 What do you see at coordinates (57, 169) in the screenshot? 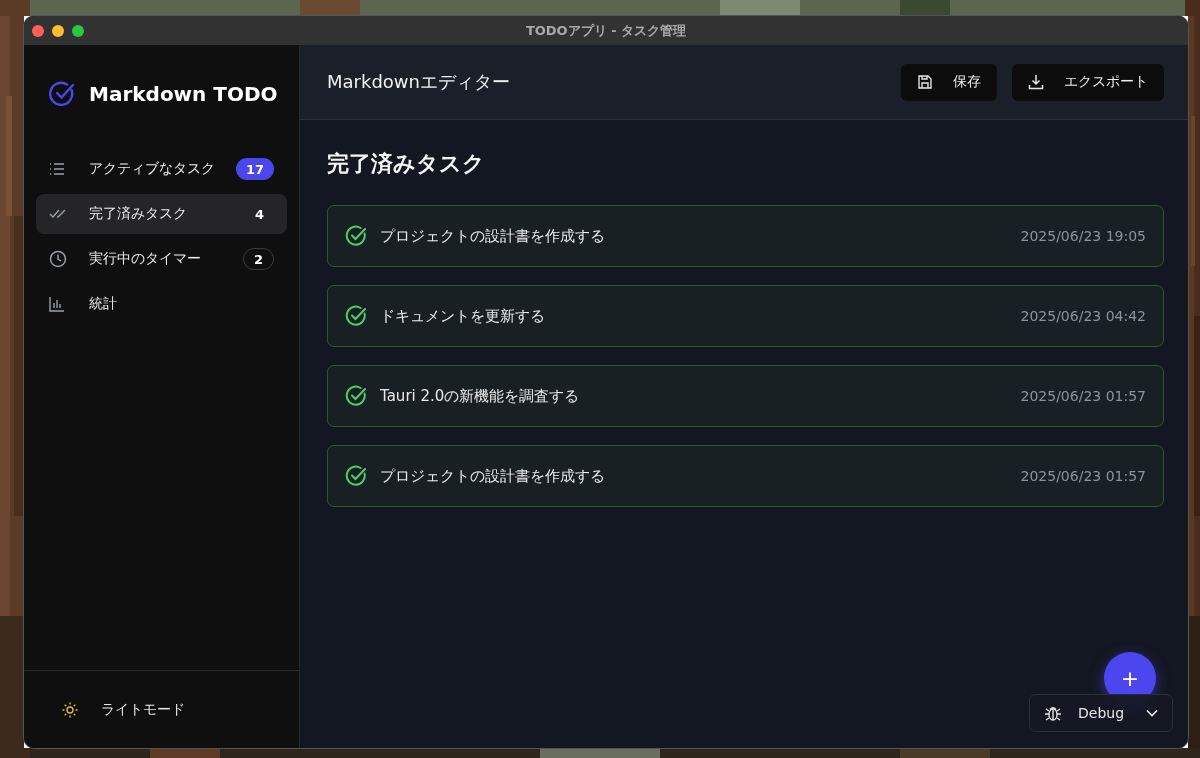
I see `list-icon` at bounding box center [57, 169].